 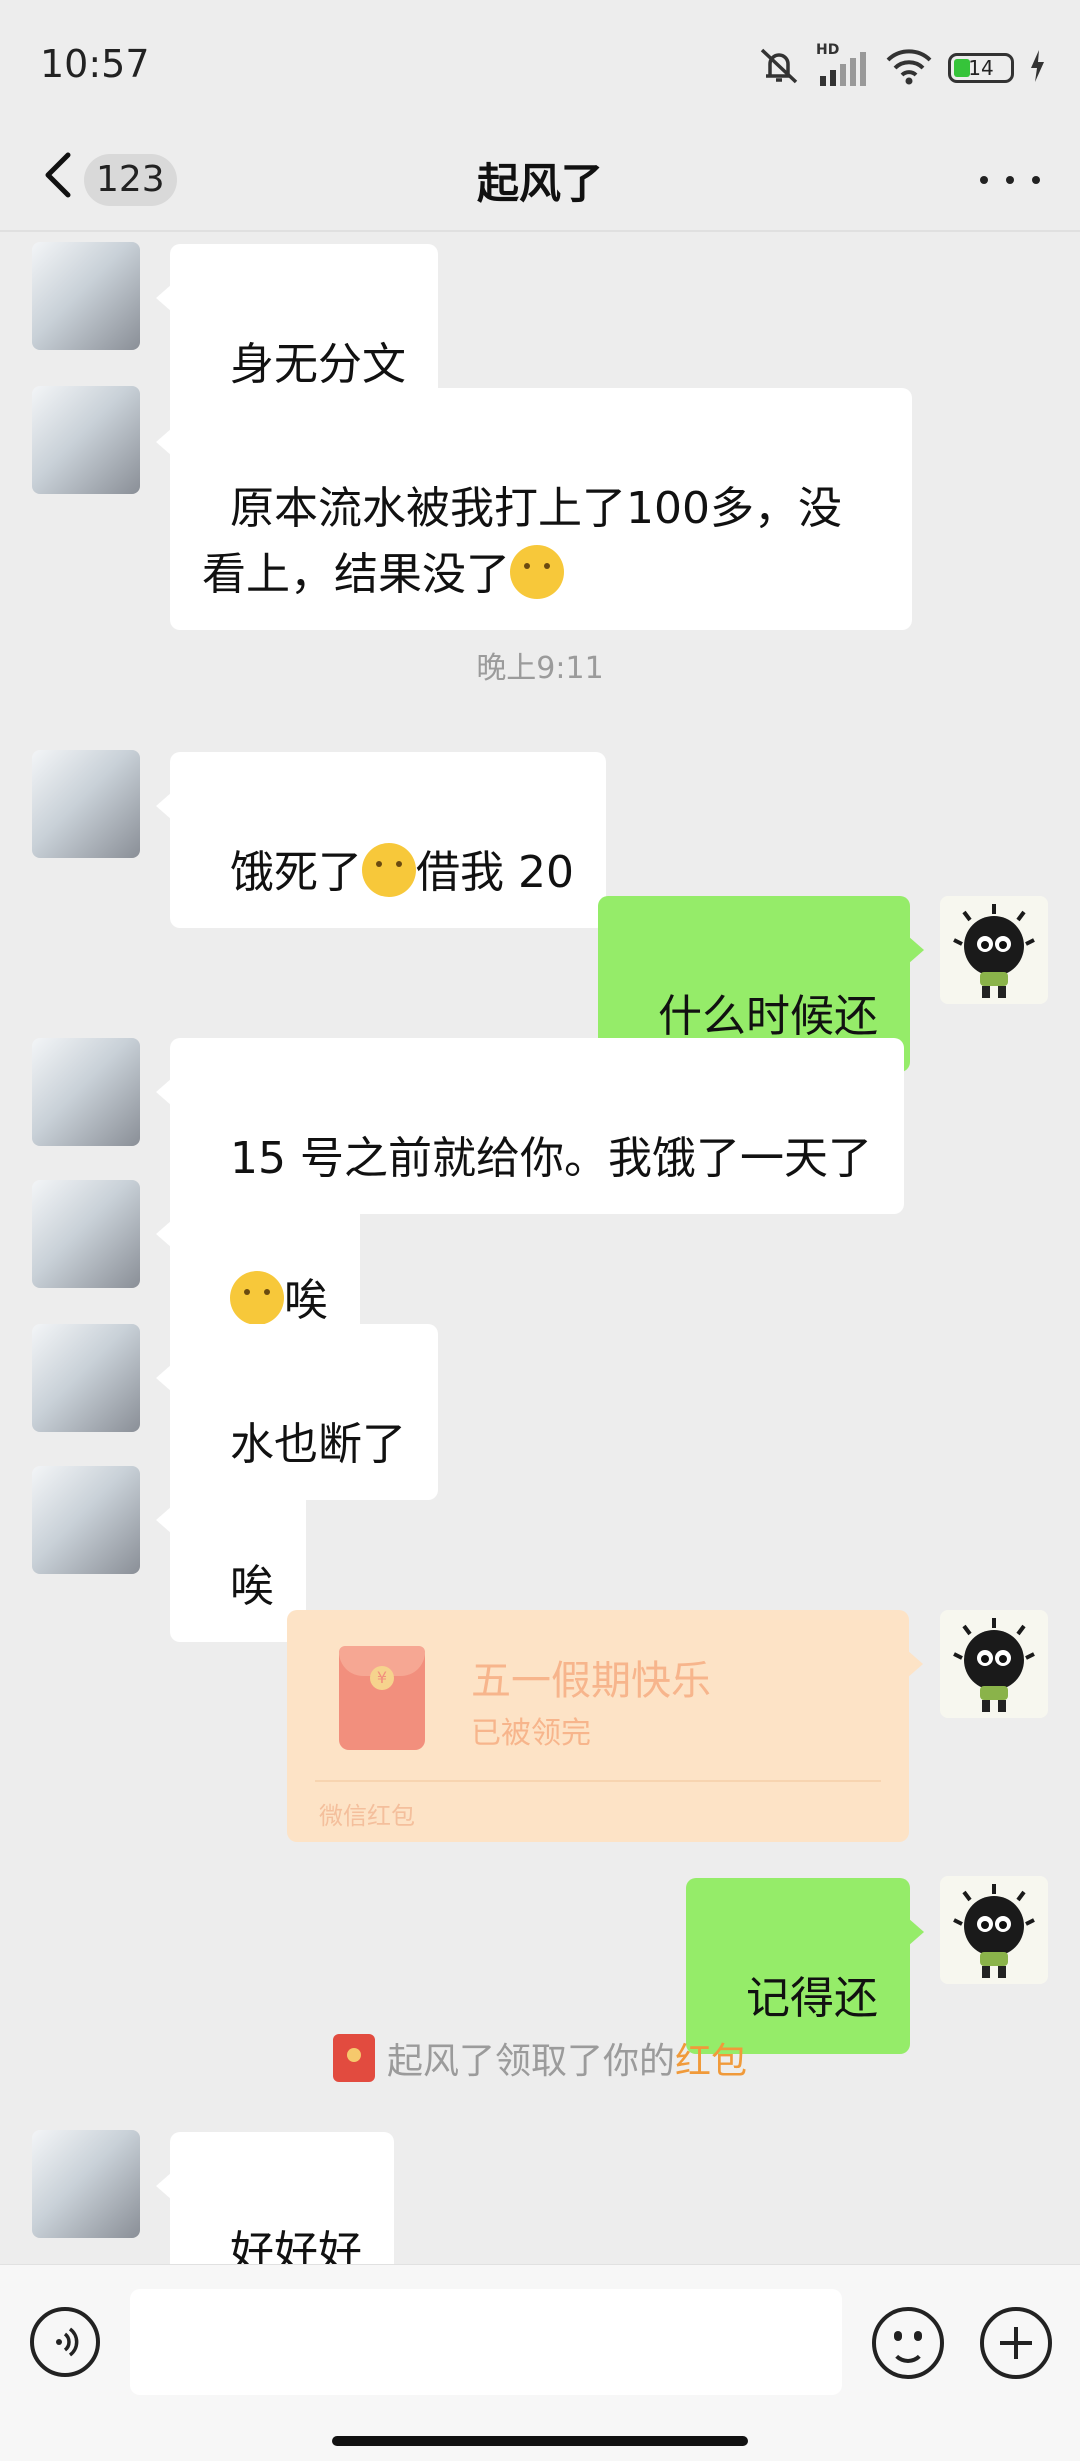 I want to click on chat-input-bar, so click(x=540, y=2362).